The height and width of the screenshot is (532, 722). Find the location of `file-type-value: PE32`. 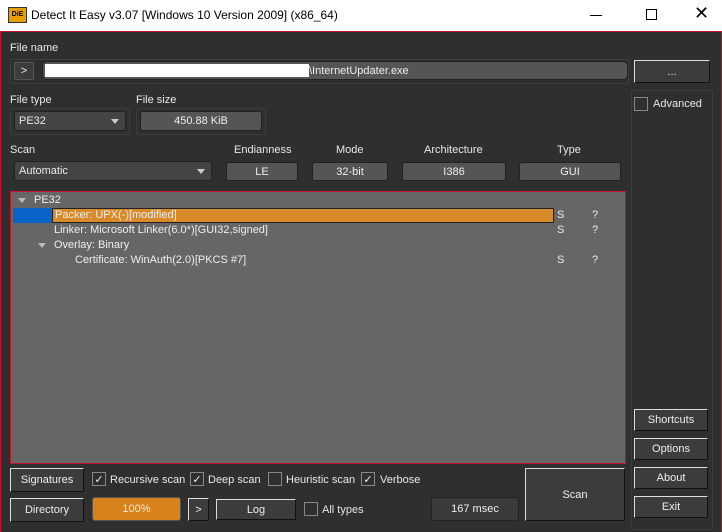

file-type-value: PE32 is located at coordinates (32, 121).